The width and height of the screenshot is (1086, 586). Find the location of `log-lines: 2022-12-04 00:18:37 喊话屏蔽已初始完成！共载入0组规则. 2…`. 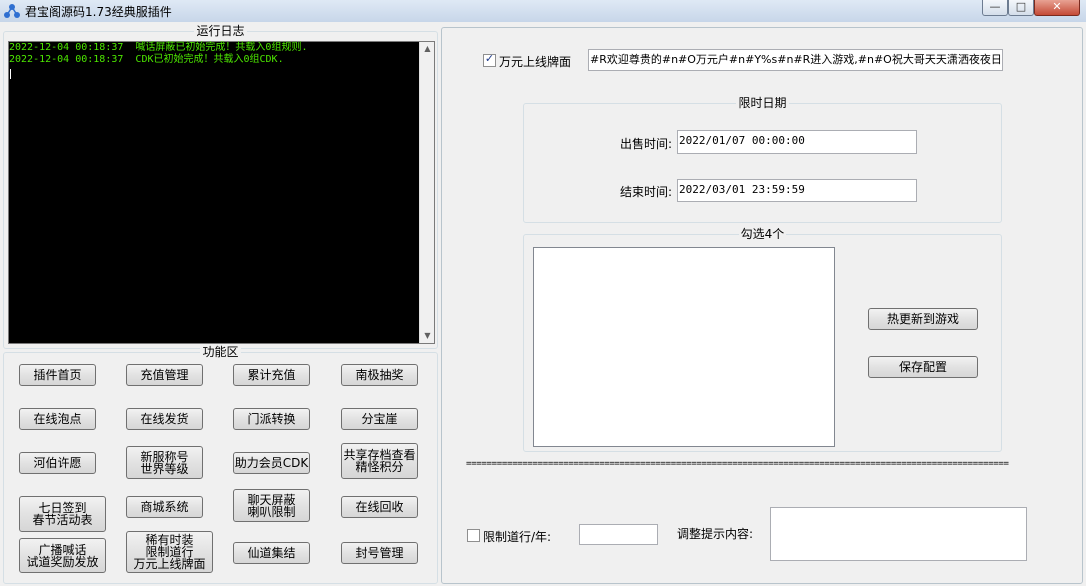

log-lines: 2022-12-04 00:18:37 喊话屏蔽已初始完成！共载入0组规则. 2… is located at coordinates (213, 54).